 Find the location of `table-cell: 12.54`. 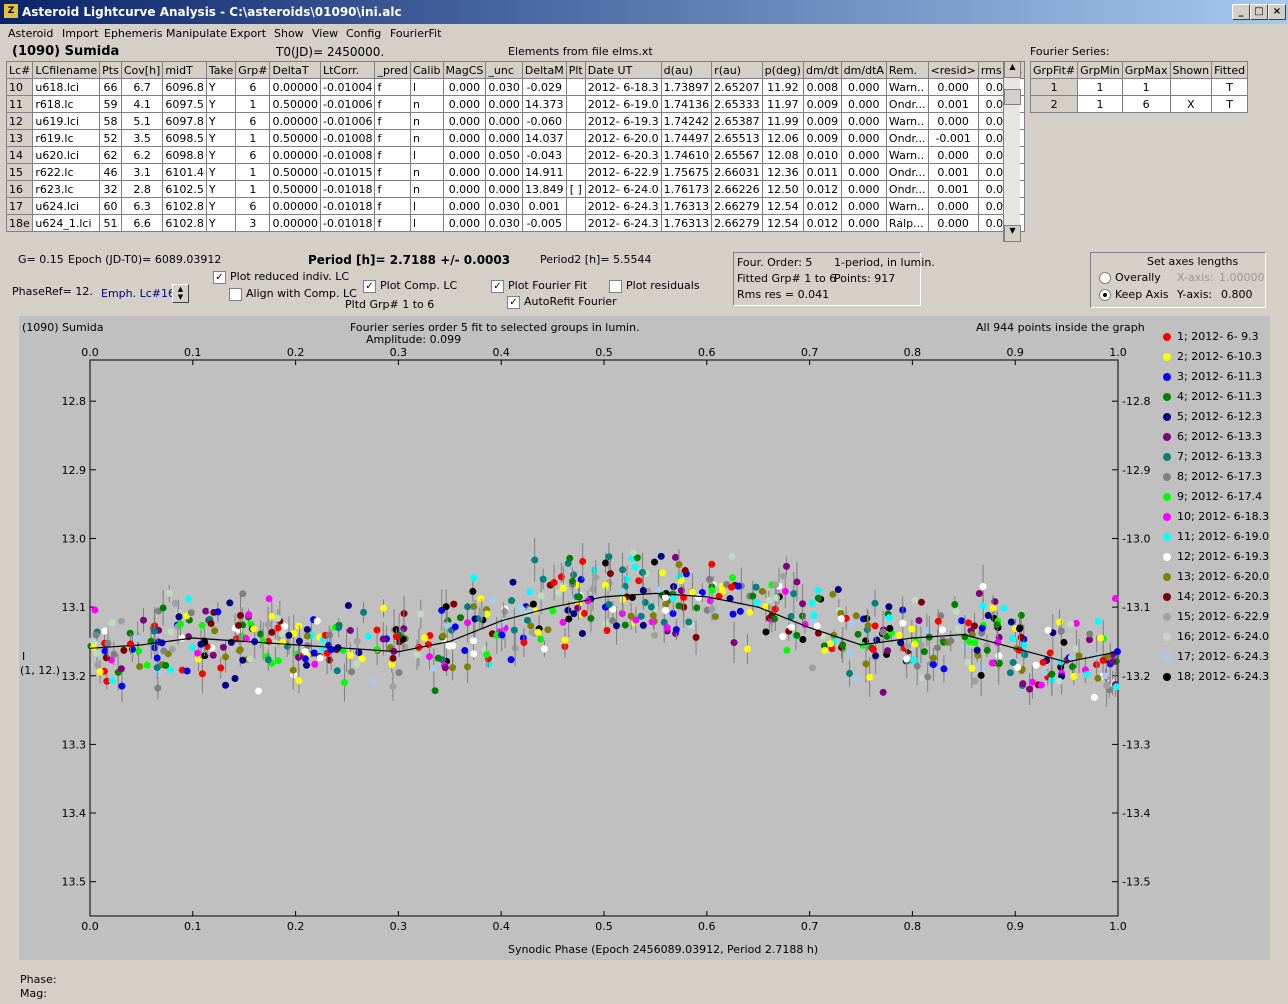

table-cell: 12.54 is located at coordinates (782, 223).